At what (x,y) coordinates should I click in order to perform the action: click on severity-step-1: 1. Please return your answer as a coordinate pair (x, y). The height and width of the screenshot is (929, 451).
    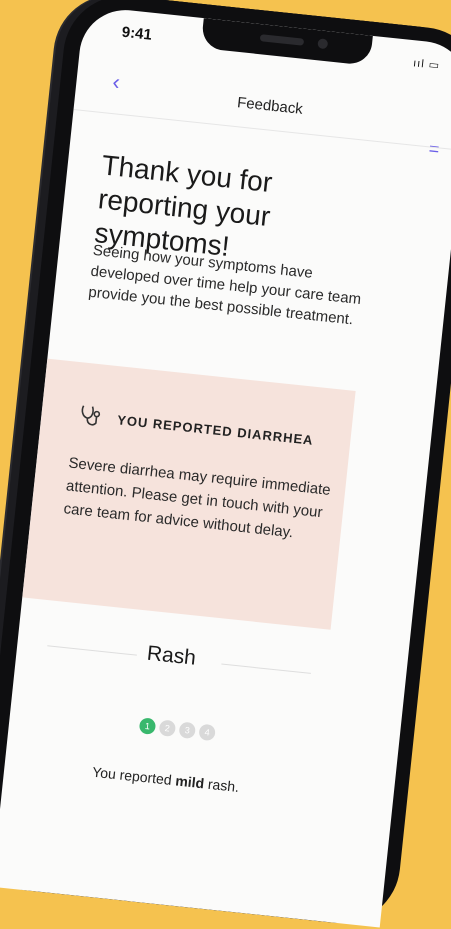
    Looking at the image, I should click on (147, 726).